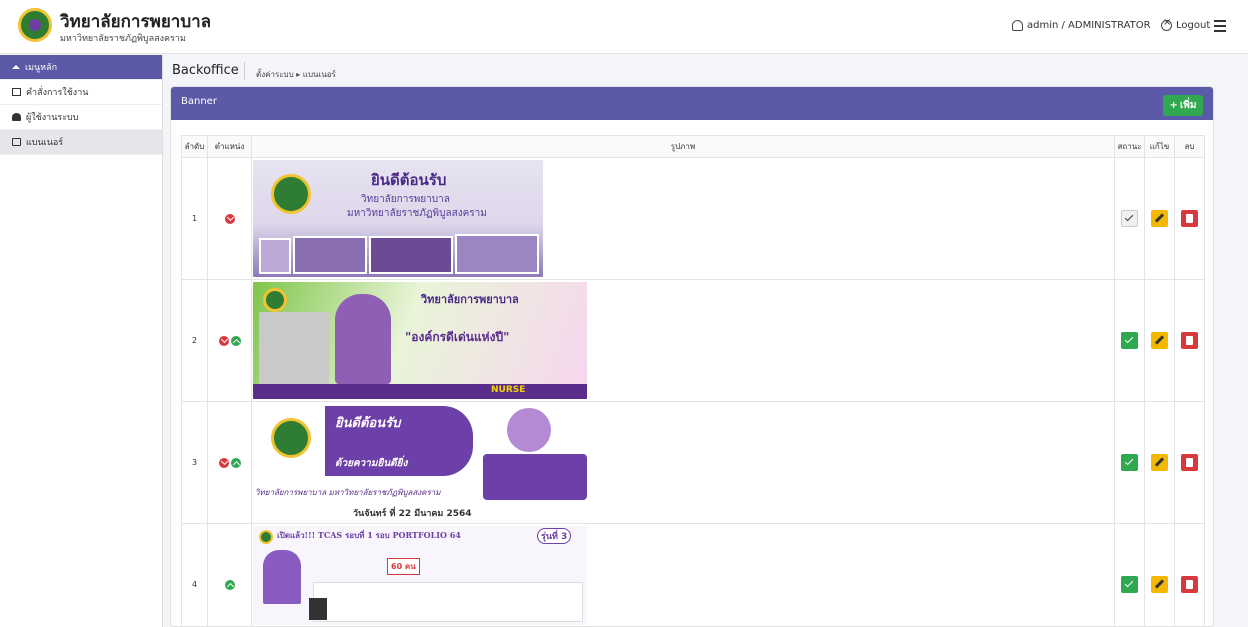 This screenshot has width=1248, height=627. What do you see at coordinates (244, 71) in the screenshot?
I see `breadcrumb-divider` at bounding box center [244, 71].